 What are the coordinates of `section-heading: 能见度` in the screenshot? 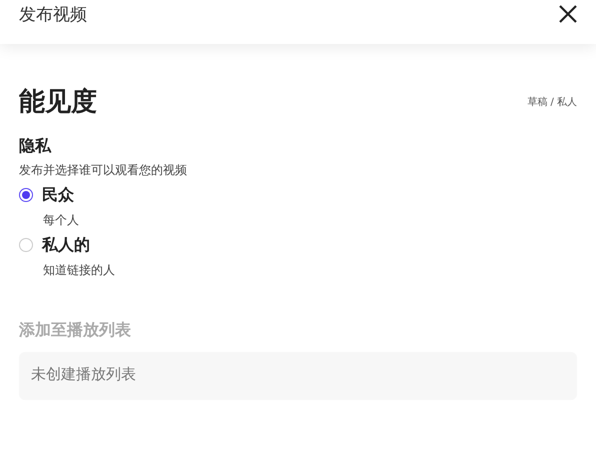 It's located at (58, 102).